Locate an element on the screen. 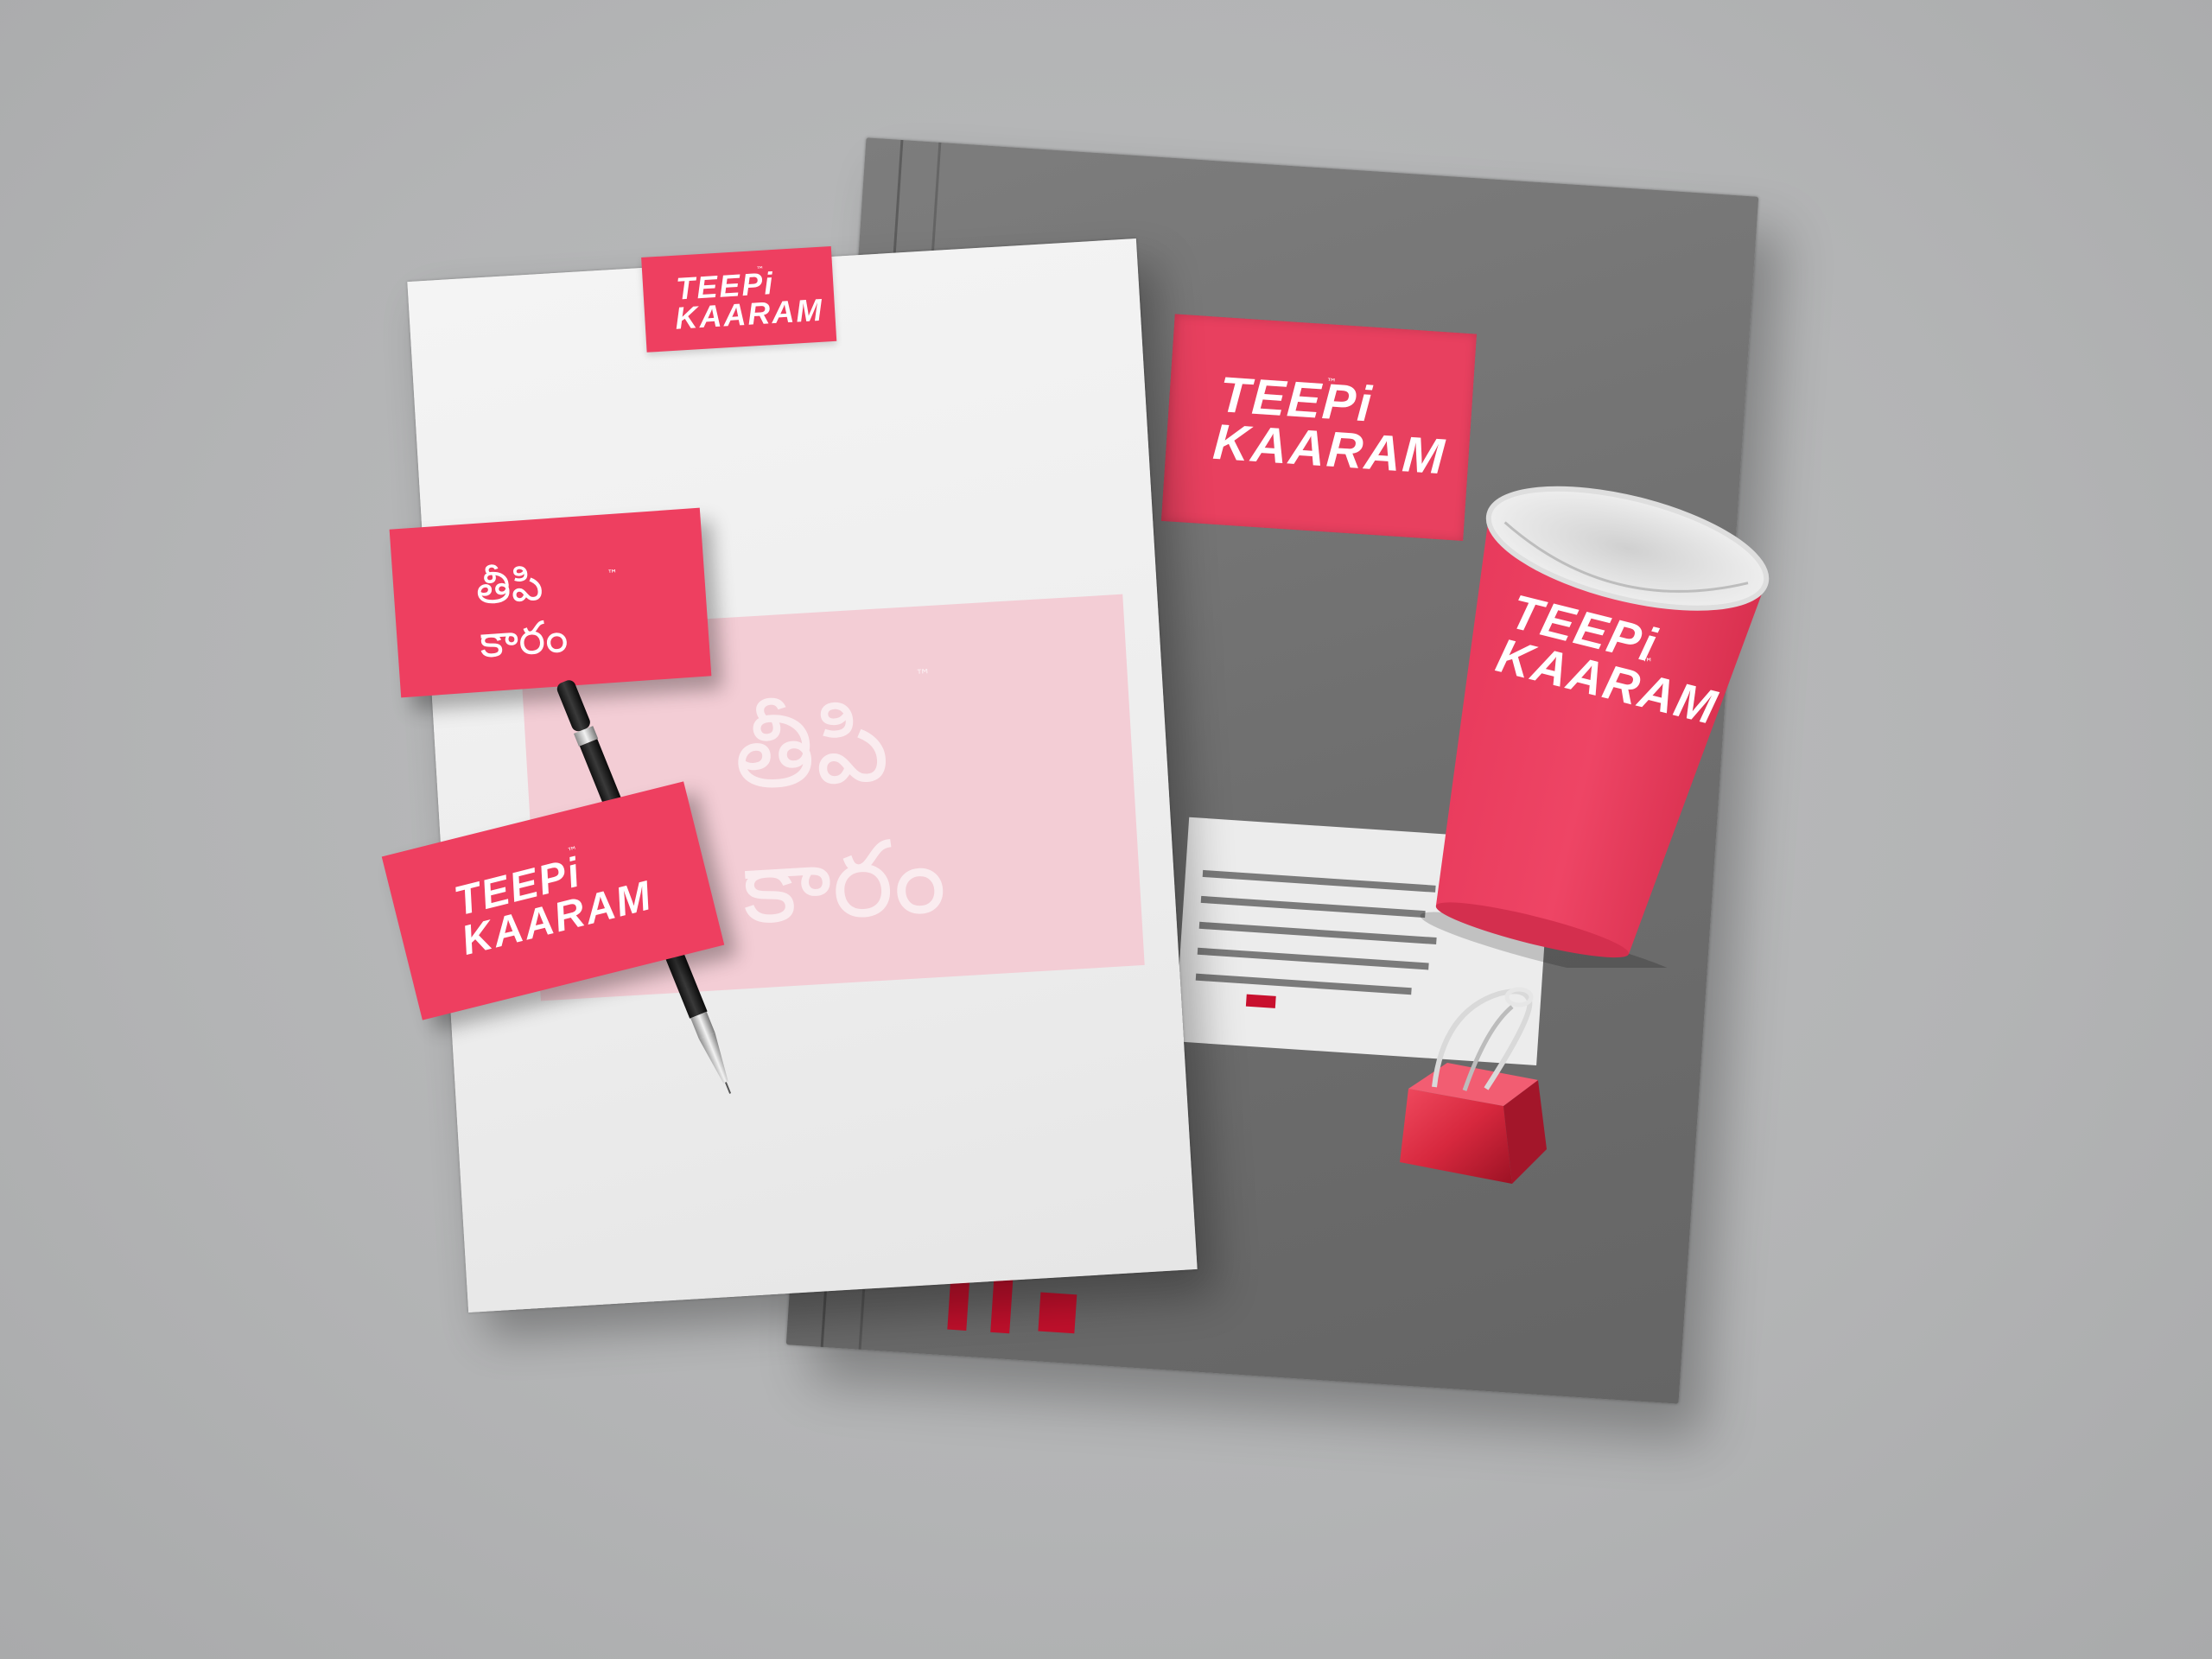  paper-cup: TEEPi KAARAM ™ is located at coordinates (1590, 726).